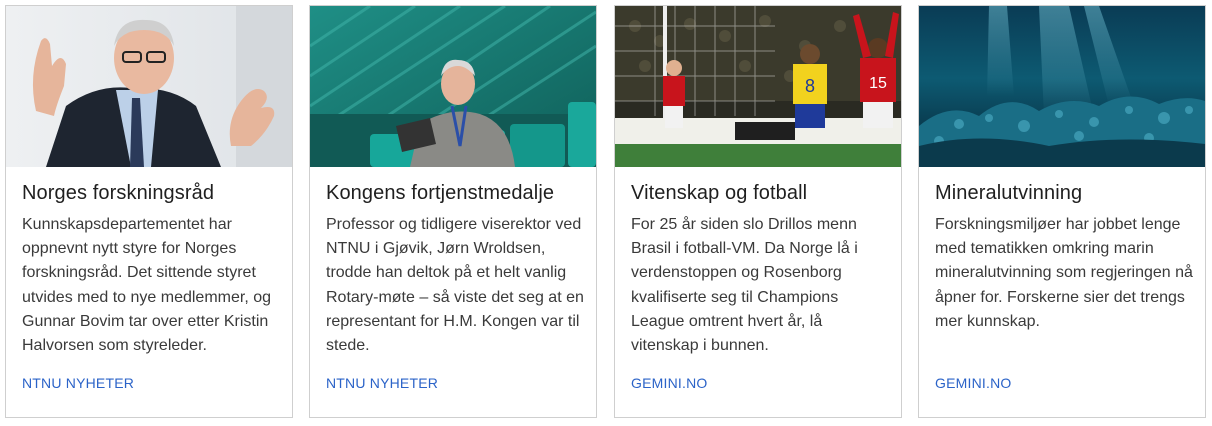 This screenshot has width=1212, height=426. Describe the element at coordinates (153, 193) in the screenshot. I see `news-card-title: Norges forskningsråd` at that location.